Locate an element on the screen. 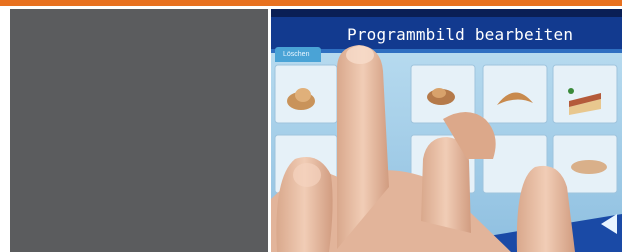 Image resolution: width=622 pixels, height=252 pixels. tile is located at coordinates (585, 94).